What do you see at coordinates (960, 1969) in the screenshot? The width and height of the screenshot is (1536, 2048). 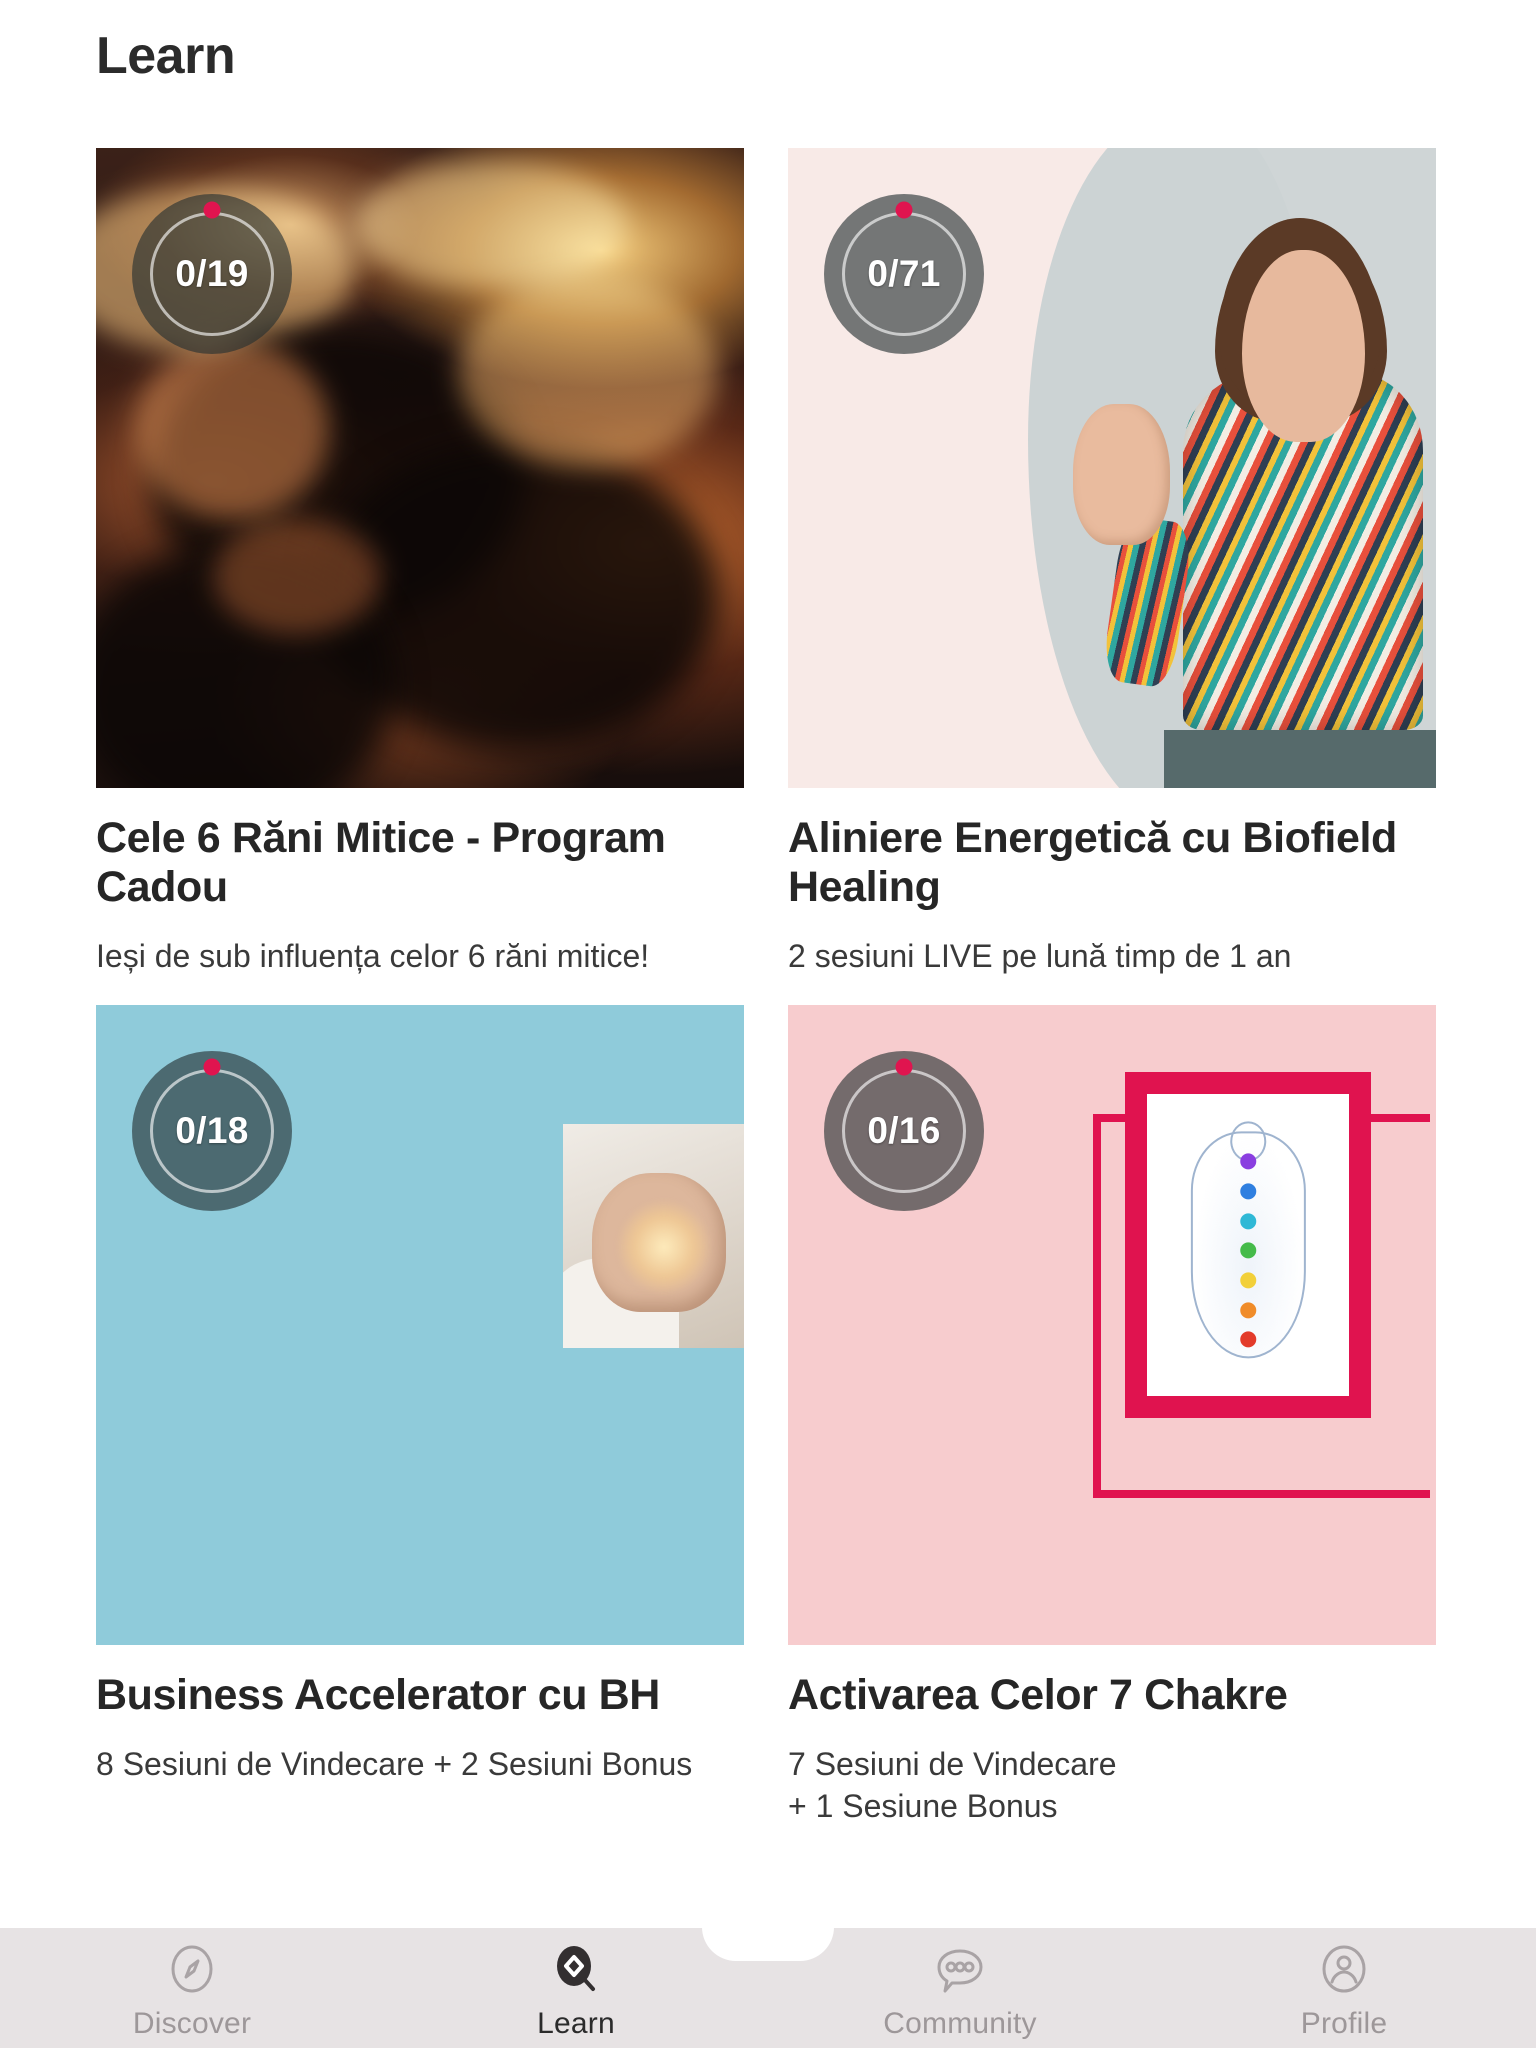 I see `chat-bubble-icon` at bounding box center [960, 1969].